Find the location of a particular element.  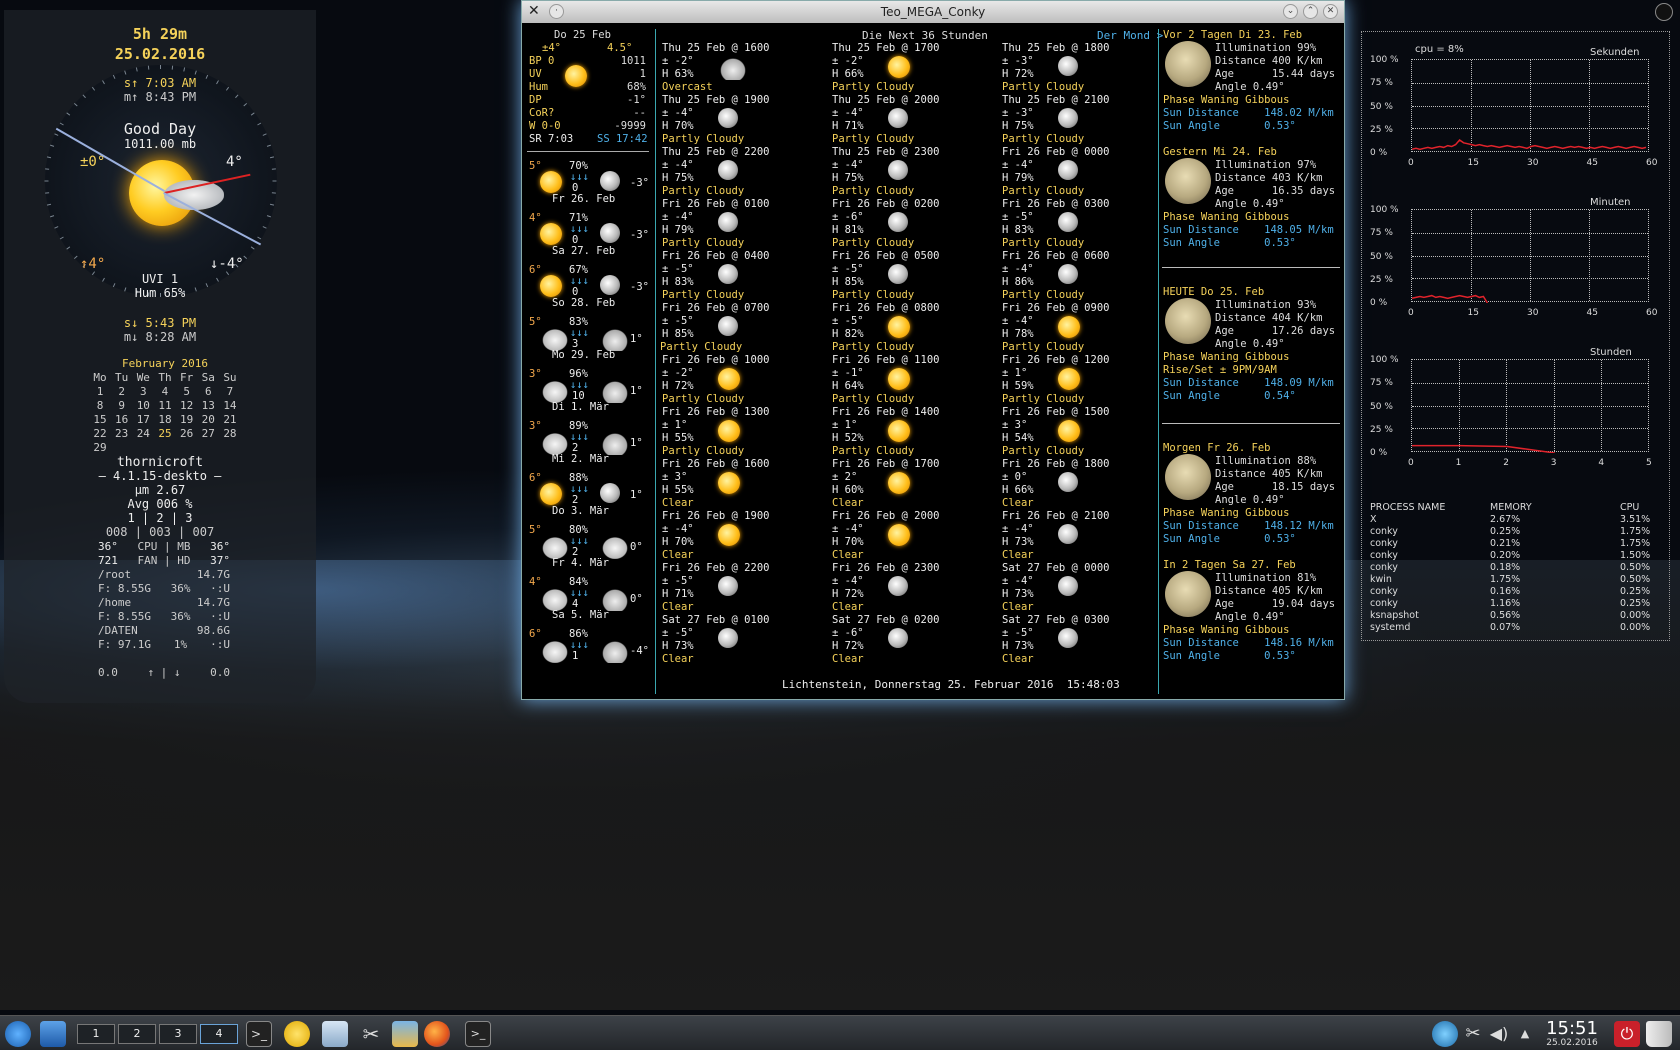

process-cell: 1.16% is located at coordinates (1505, 603).